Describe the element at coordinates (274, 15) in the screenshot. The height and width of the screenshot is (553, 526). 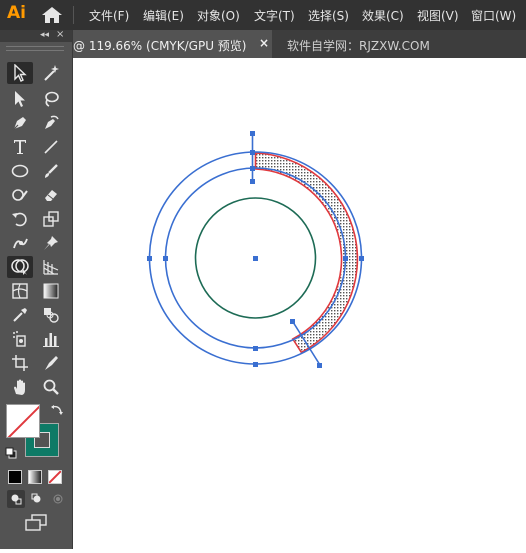
I see `menu-type: 文字(T)` at that location.